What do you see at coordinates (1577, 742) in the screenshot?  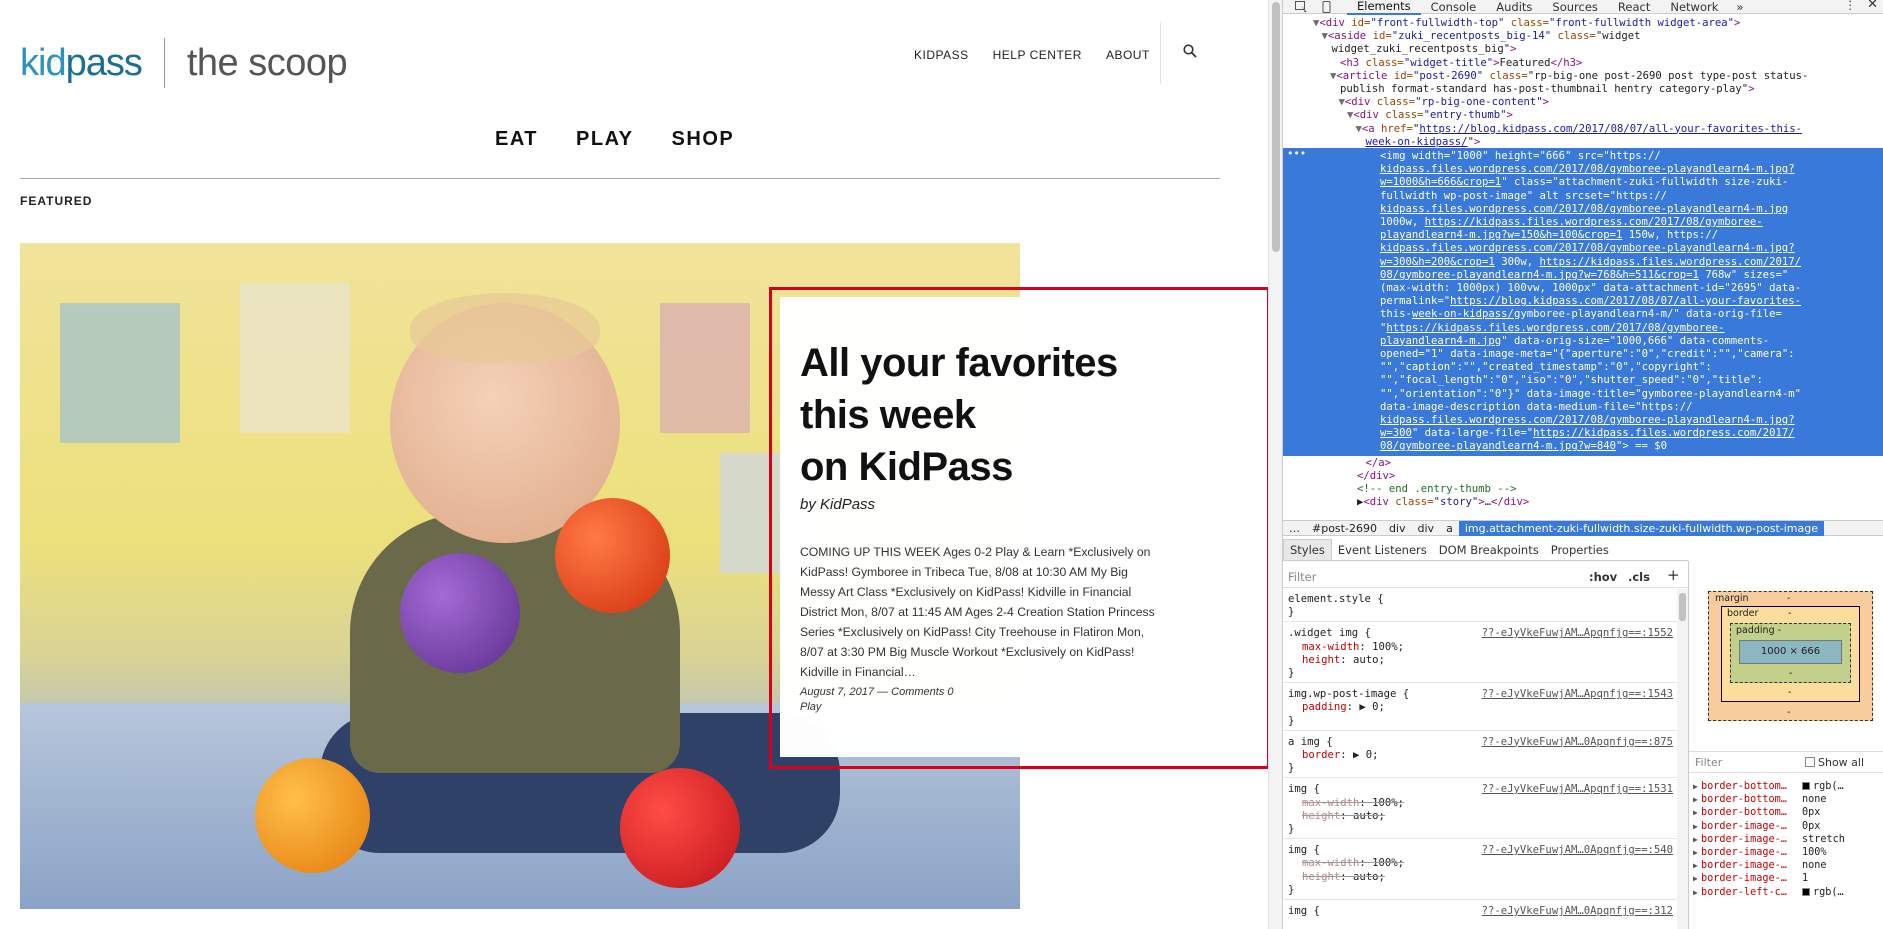 I see `css-source-link: ??-eJyVkeFuwjAM…0Apqnfjg==:875` at bounding box center [1577, 742].